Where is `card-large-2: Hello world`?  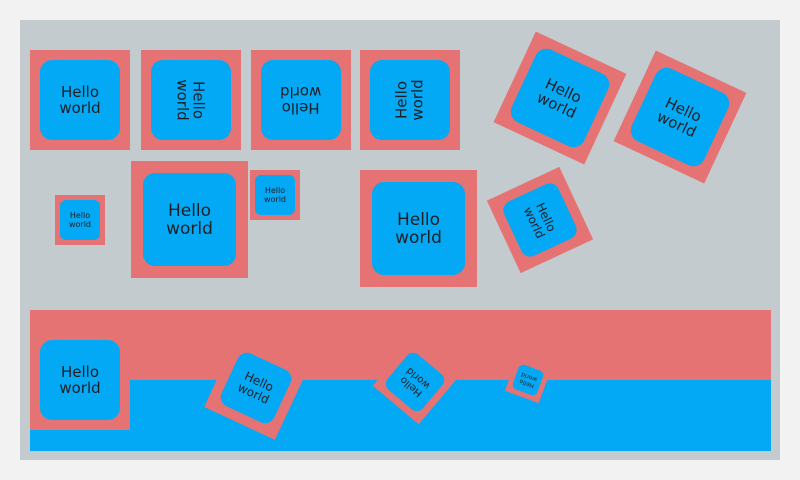 card-large-2: Hello world is located at coordinates (418, 228).